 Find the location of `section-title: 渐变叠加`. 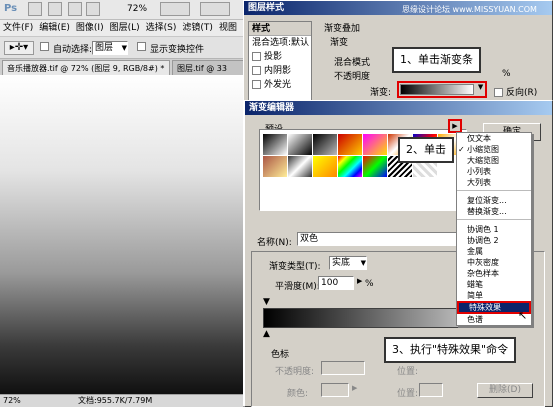

section-title: 渐变叠加 is located at coordinates (342, 29).